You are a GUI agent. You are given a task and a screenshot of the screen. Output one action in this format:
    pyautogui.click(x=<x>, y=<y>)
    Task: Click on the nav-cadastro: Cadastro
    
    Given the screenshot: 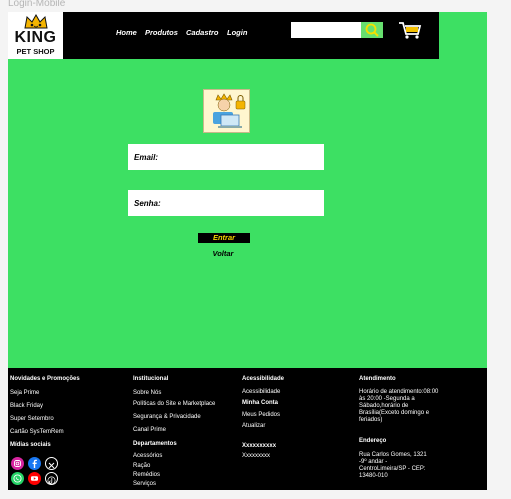 What is the action you would take?
    pyautogui.click(x=202, y=32)
    